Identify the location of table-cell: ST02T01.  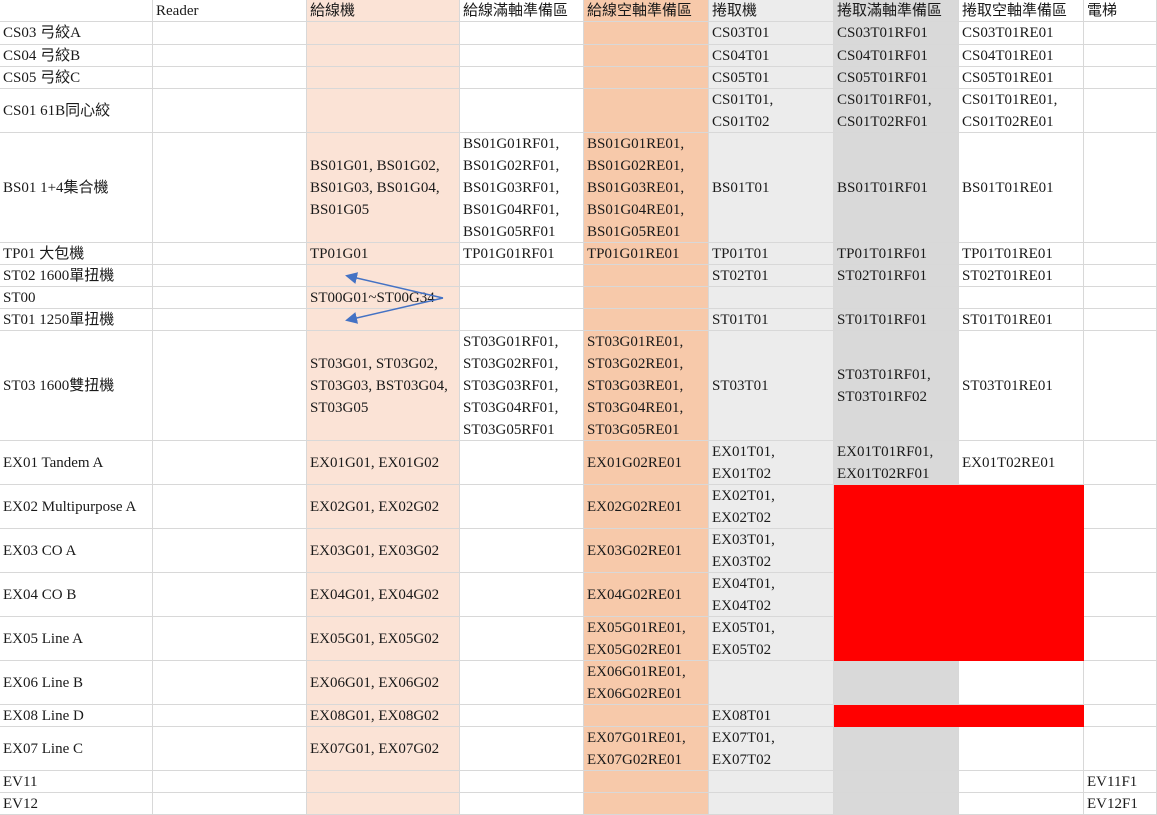
(771, 276).